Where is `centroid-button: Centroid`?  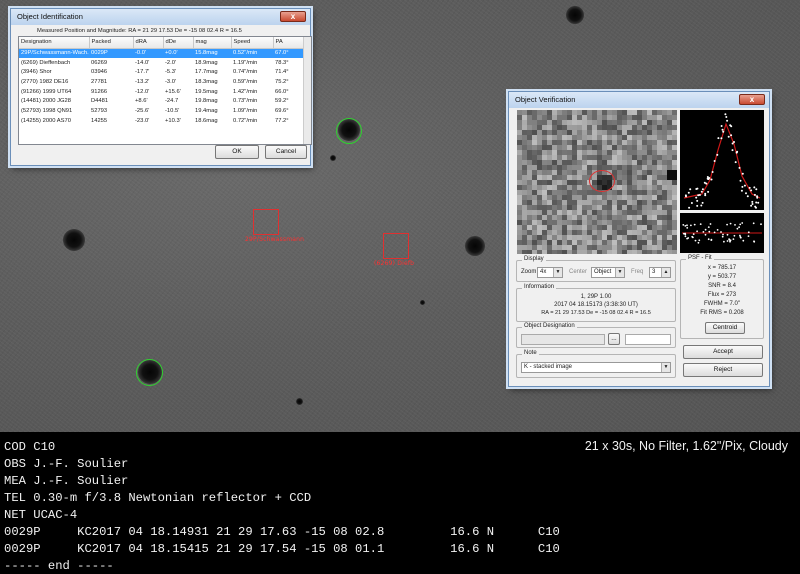 centroid-button: Centroid is located at coordinates (725, 328).